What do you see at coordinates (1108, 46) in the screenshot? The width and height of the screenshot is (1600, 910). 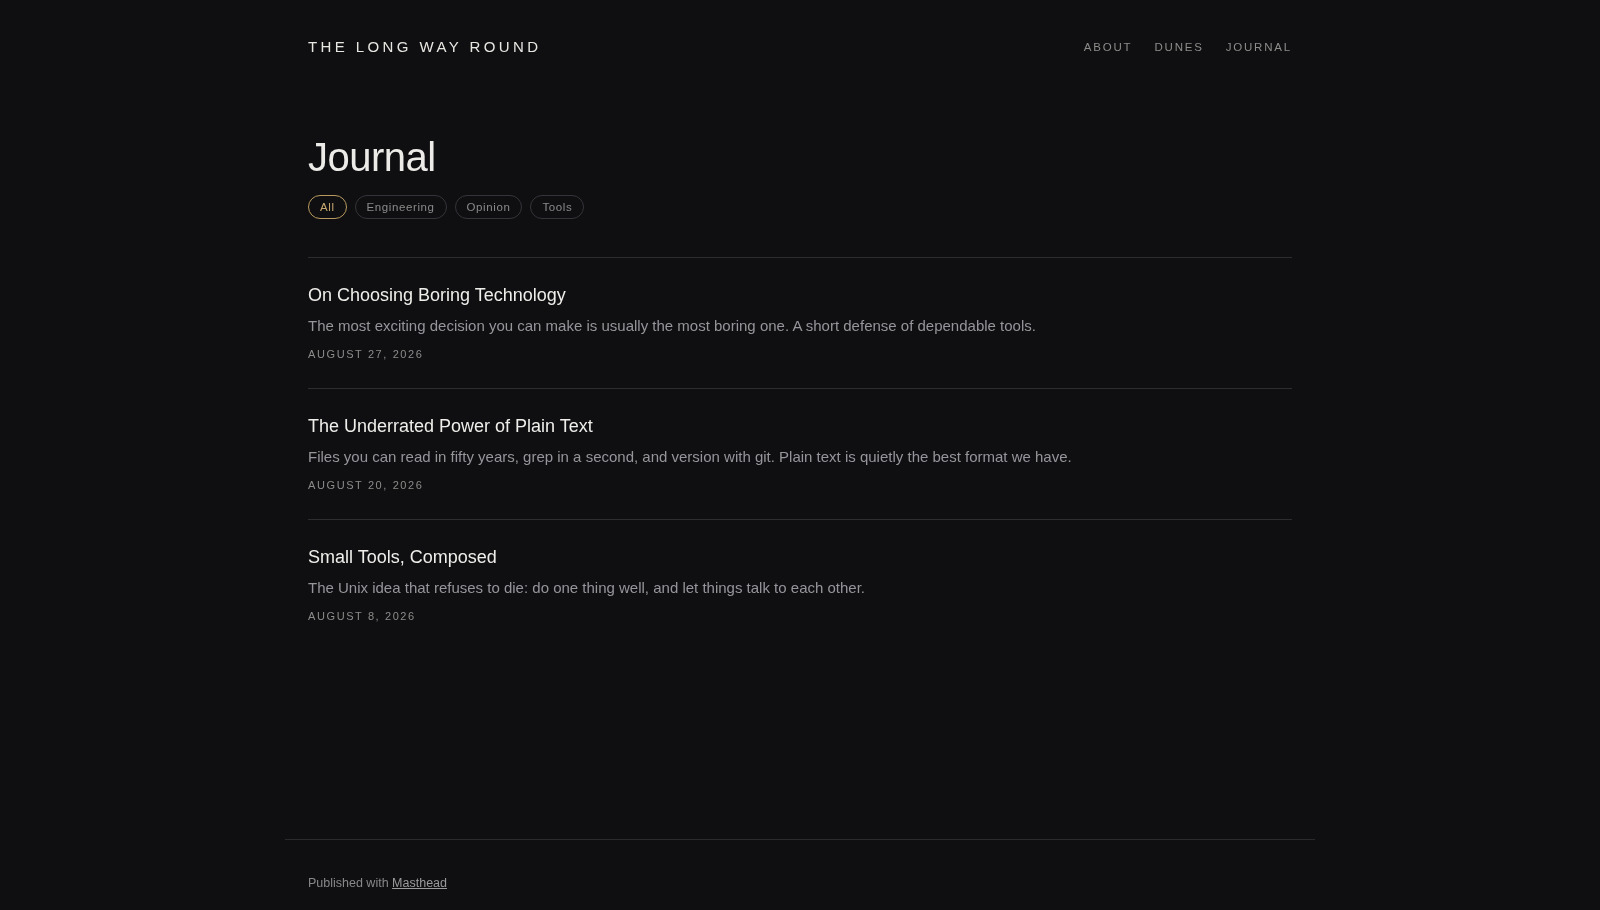 I see `nav-link: ABOUT` at bounding box center [1108, 46].